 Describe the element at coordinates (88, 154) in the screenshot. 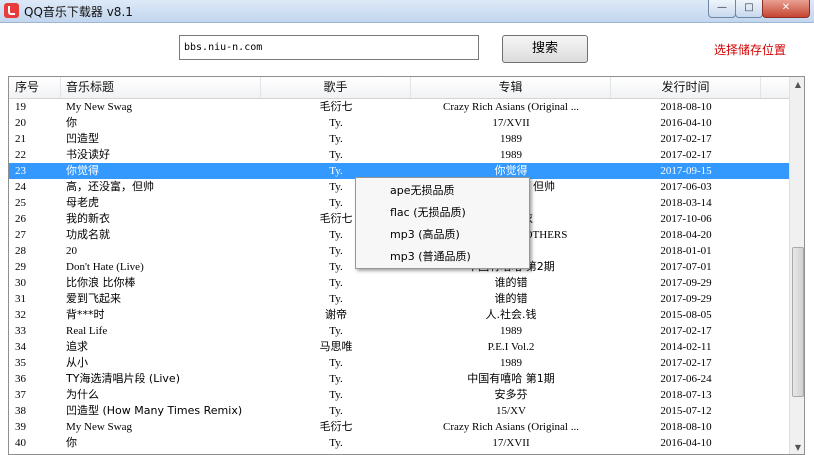

I see `cell-title: 书没读好` at that location.